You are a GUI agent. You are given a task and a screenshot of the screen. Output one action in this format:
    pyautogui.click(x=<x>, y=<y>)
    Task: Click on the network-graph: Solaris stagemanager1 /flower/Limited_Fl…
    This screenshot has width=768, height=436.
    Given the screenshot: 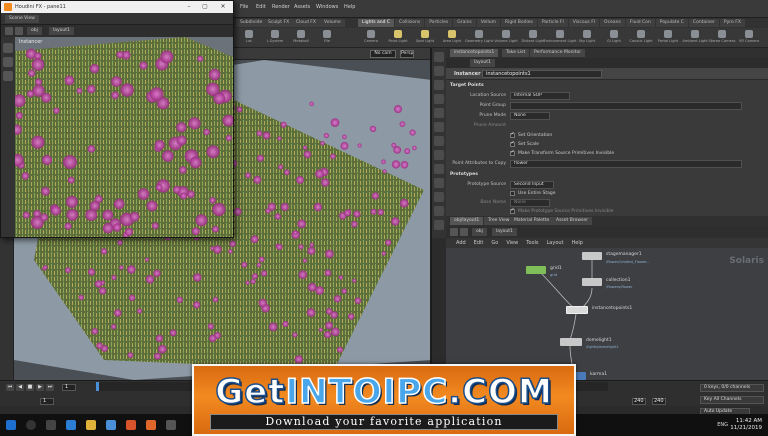 What is the action you would take?
    pyautogui.click(x=607, y=314)
    